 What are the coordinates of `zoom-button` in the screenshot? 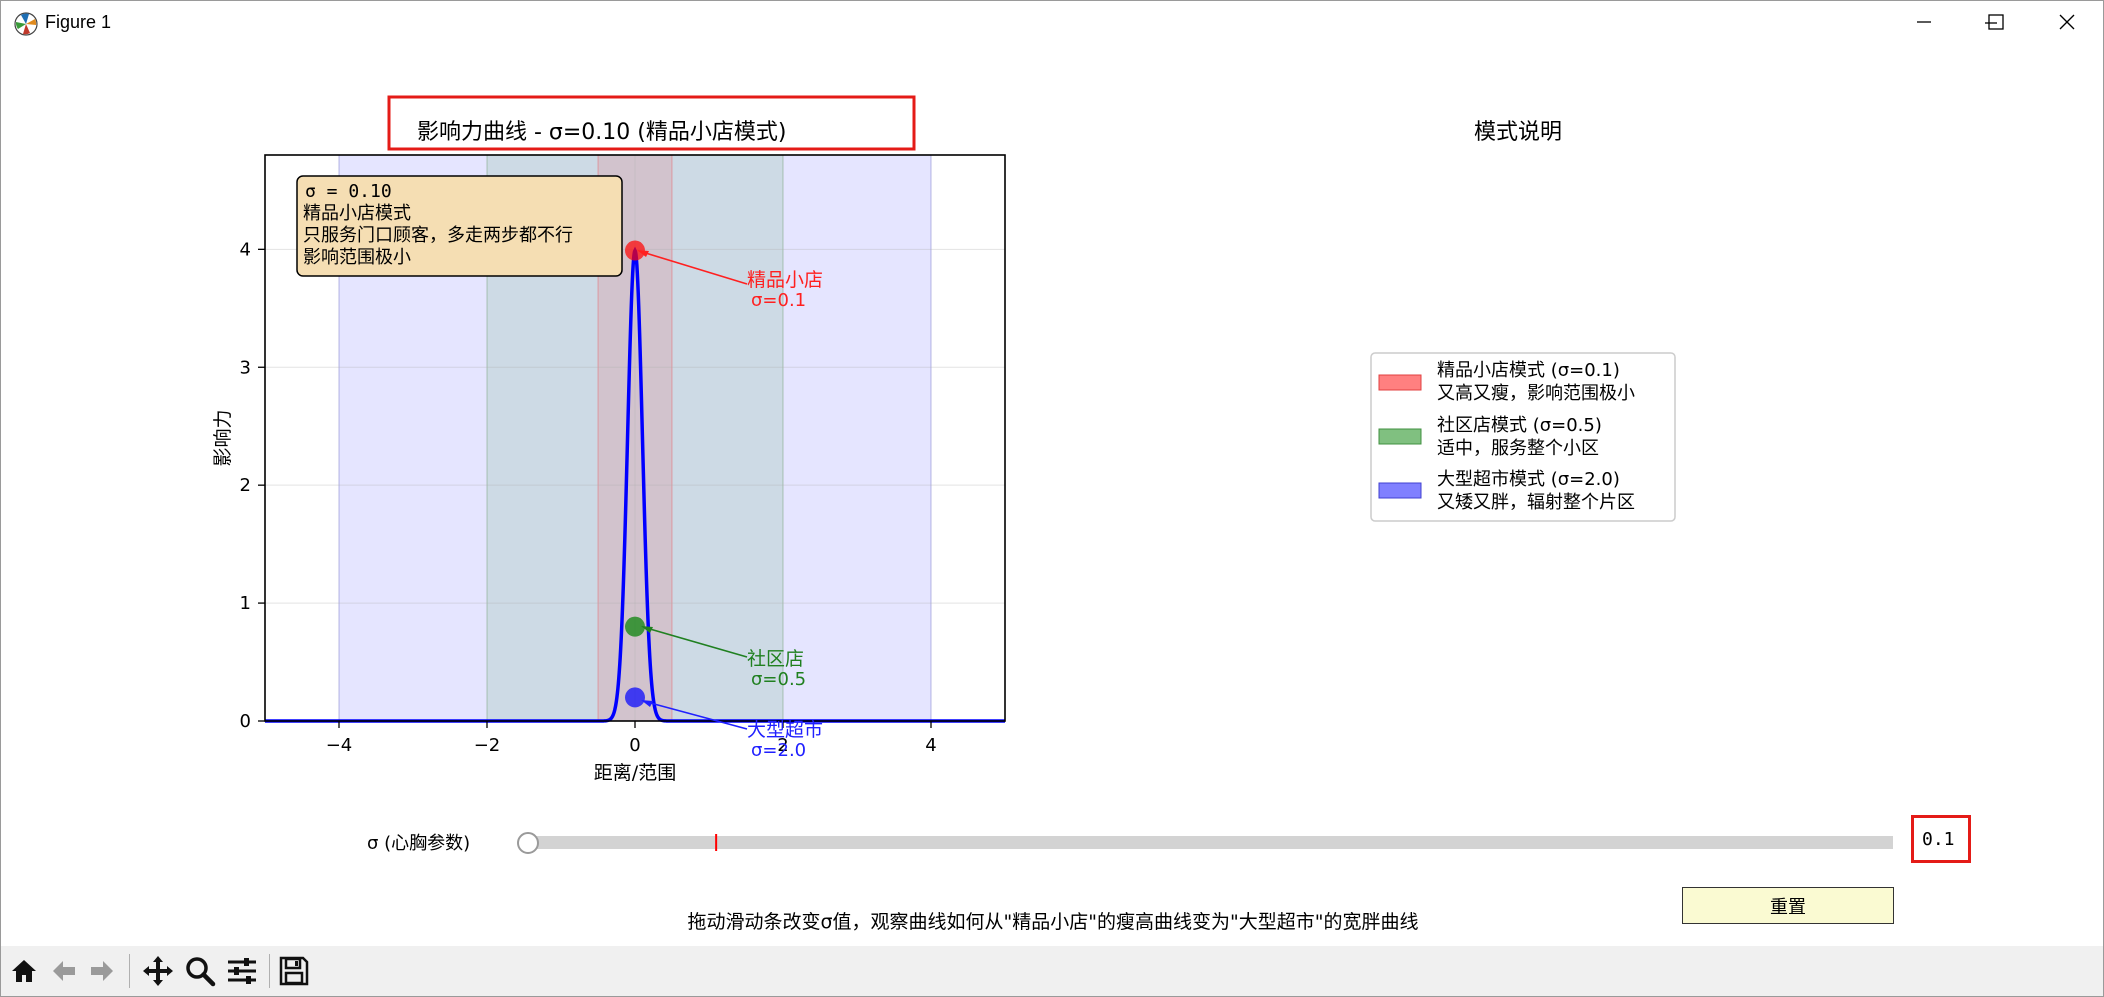 It's located at (200, 971).